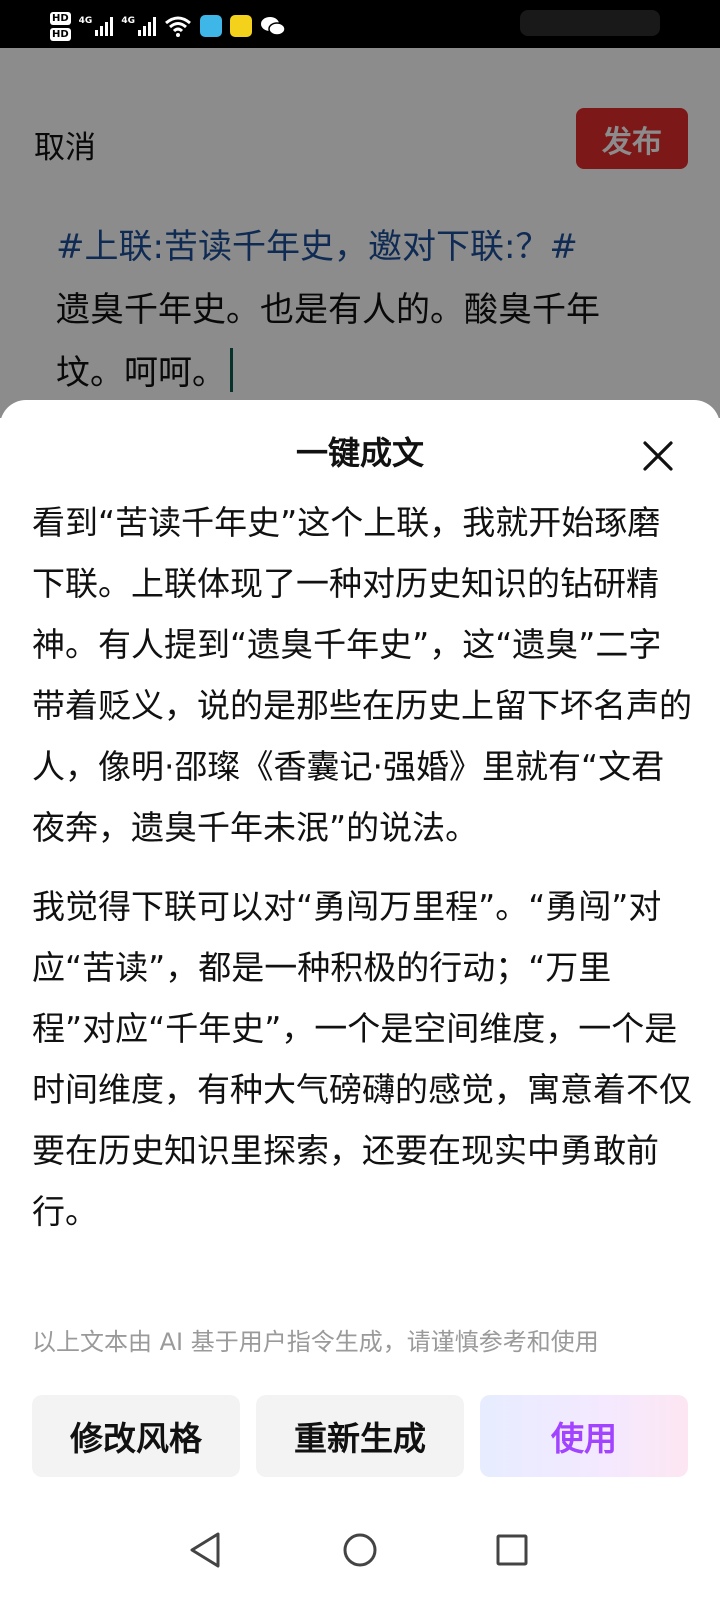 This screenshot has height=1600, width=720. I want to click on status-bar: HD HD 4G 4G, so click(360, 24).